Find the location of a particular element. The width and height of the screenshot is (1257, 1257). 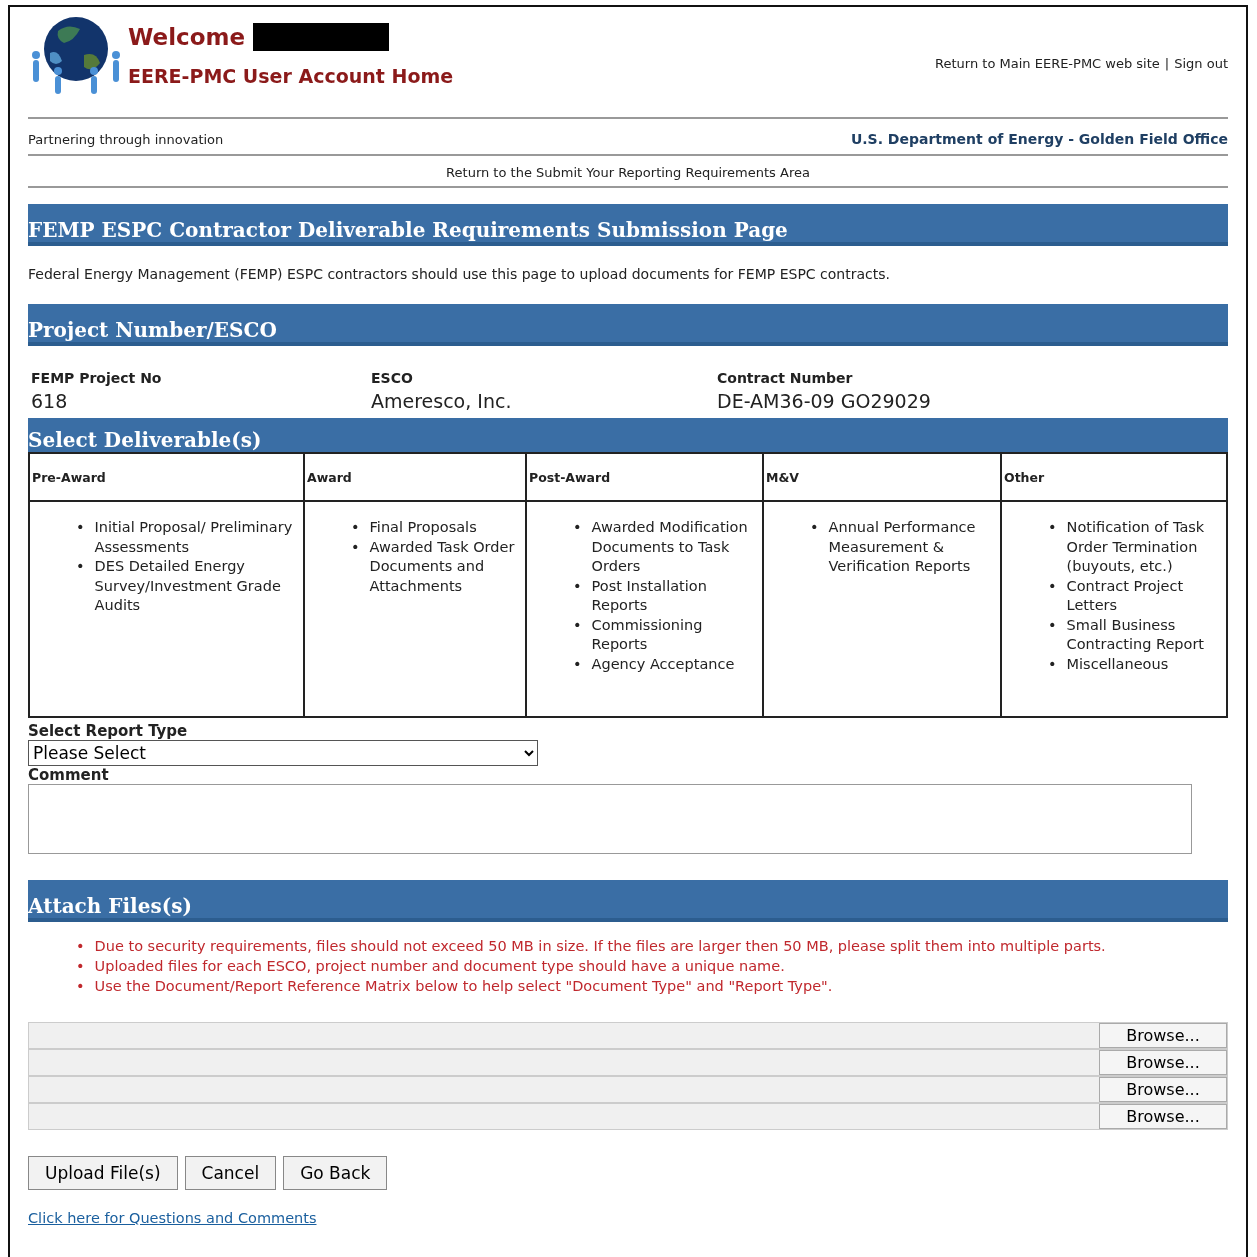

welcome-heading: Welcome is located at coordinates (187, 37).